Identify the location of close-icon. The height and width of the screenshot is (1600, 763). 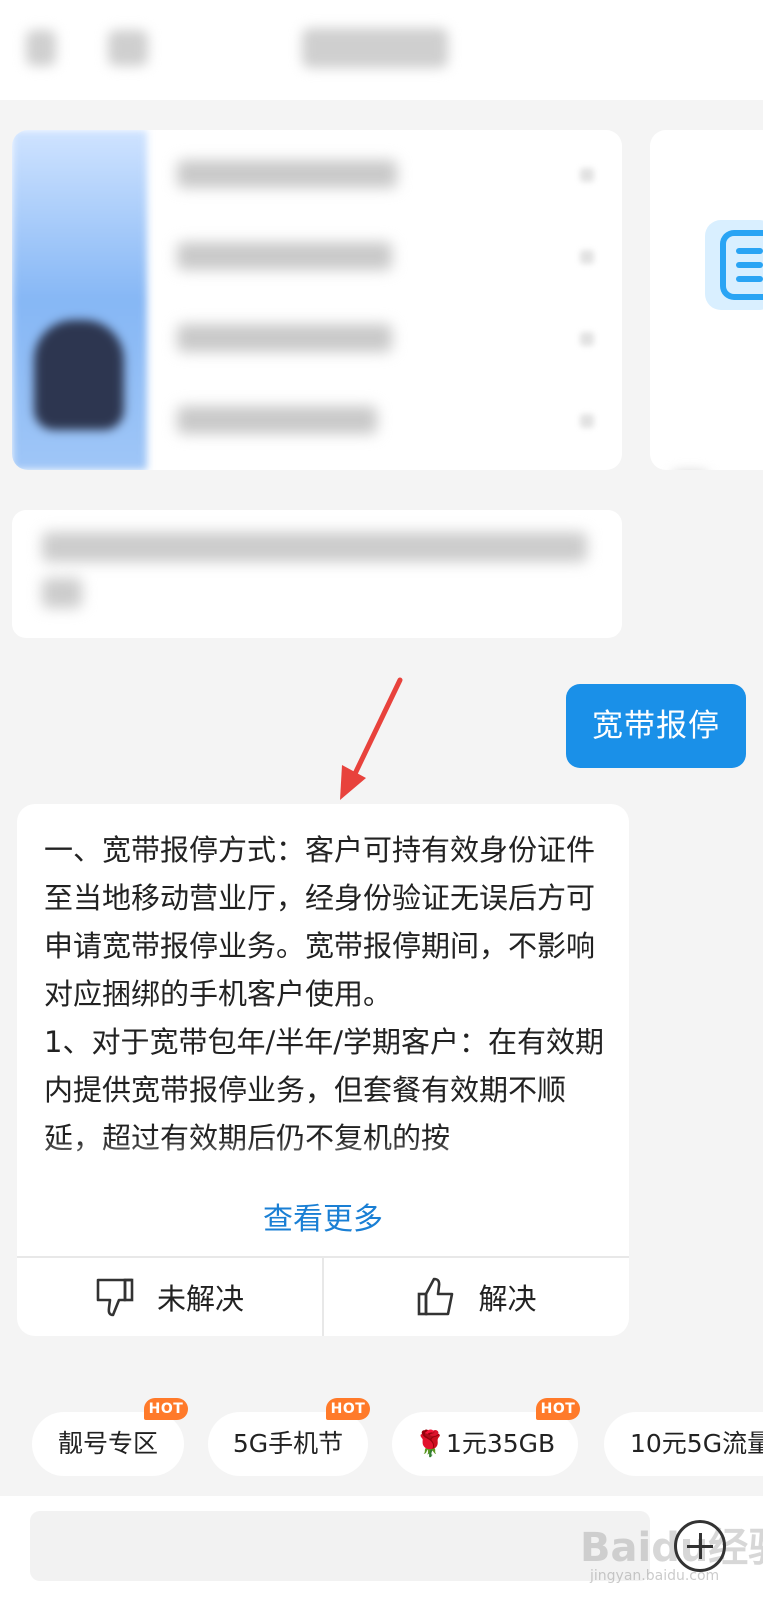
(128, 48).